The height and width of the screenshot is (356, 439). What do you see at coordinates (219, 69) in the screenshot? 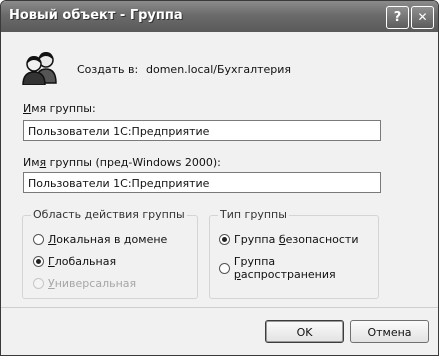
I see `create-in-path: domen.local/Бухгалтерия` at bounding box center [219, 69].